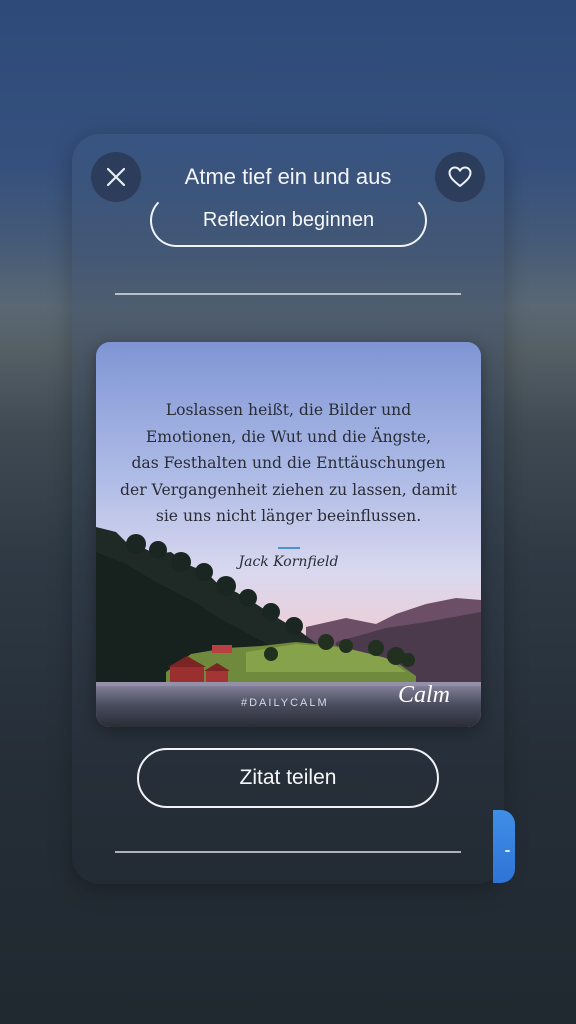  What do you see at coordinates (288, 176) in the screenshot?
I see `page-title: Atme tief ein und aus` at bounding box center [288, 176].